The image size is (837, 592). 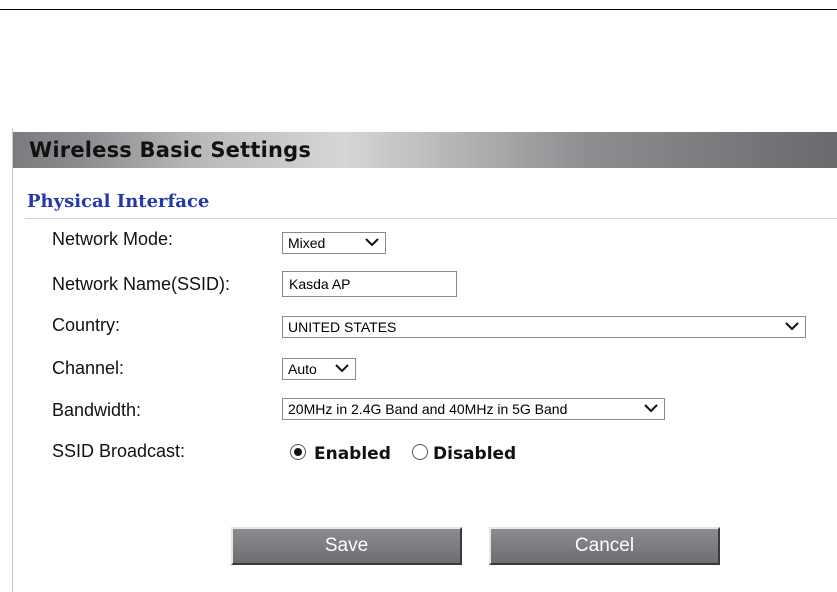 I want to click on channel-label: Channel:, so click(x=88, y=368).